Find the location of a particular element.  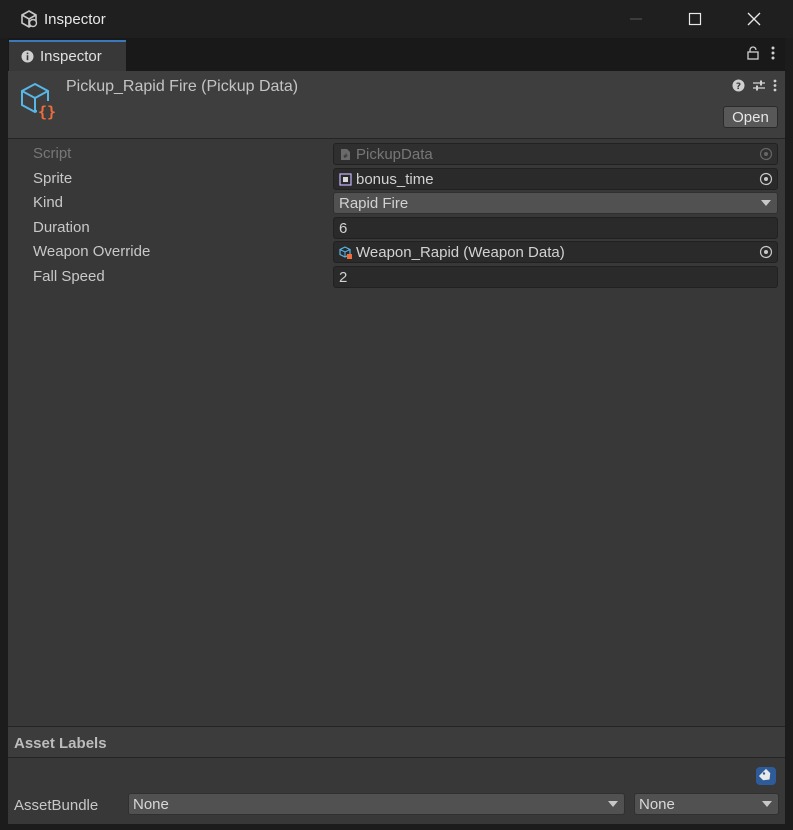

asset-labels-title: Asset Labels is located at coordinates (60, 743).